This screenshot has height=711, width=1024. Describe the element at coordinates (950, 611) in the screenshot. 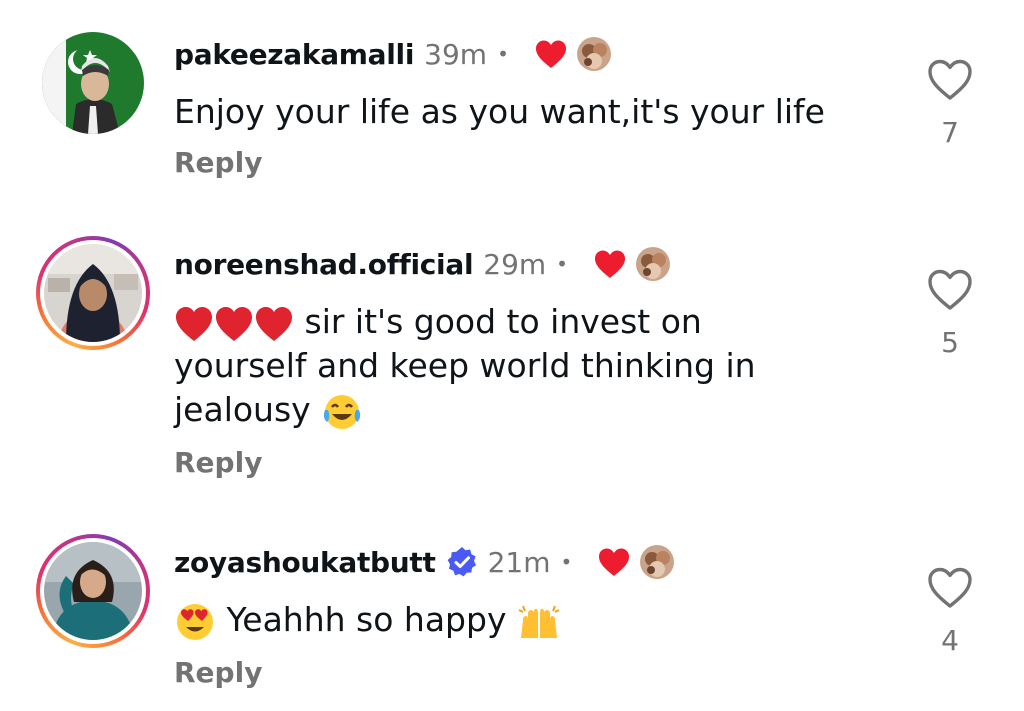

I see `like-column: 4` at that location.